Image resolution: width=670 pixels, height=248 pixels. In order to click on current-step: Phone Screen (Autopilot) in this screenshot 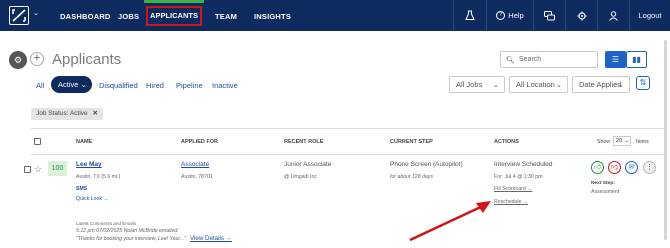, I will do `click(426, 164)`.